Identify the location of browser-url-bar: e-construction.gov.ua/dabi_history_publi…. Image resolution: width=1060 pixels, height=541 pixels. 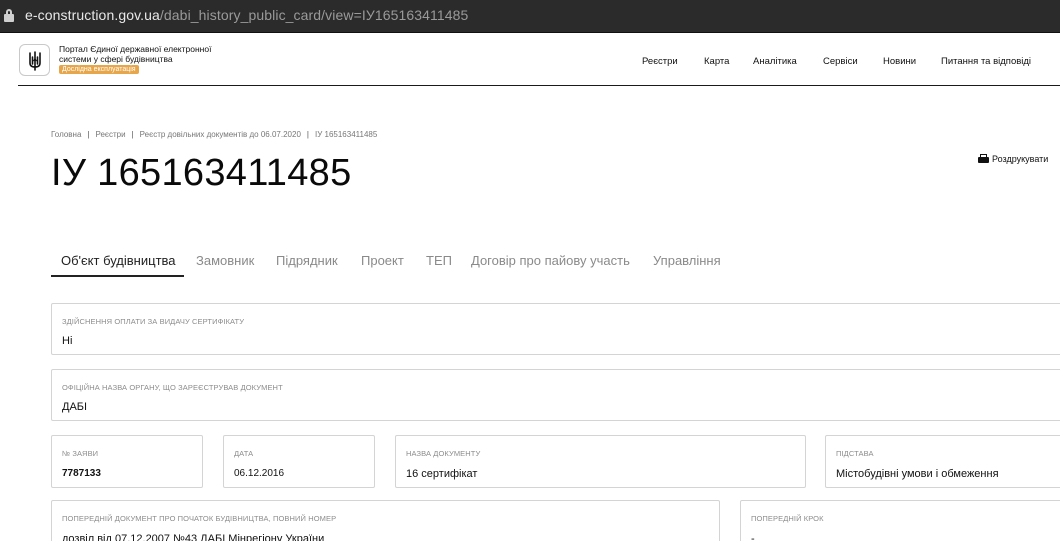
(530, 16).